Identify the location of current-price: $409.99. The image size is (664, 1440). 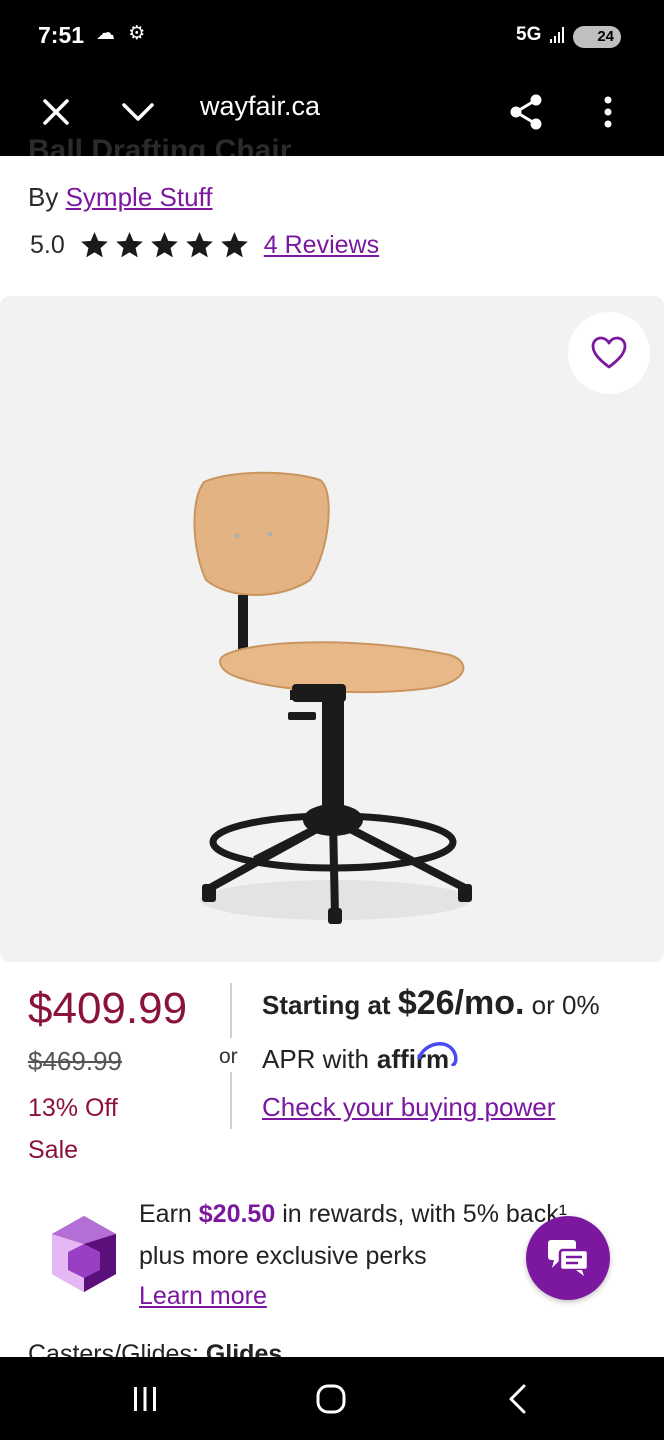
(108, 1008).